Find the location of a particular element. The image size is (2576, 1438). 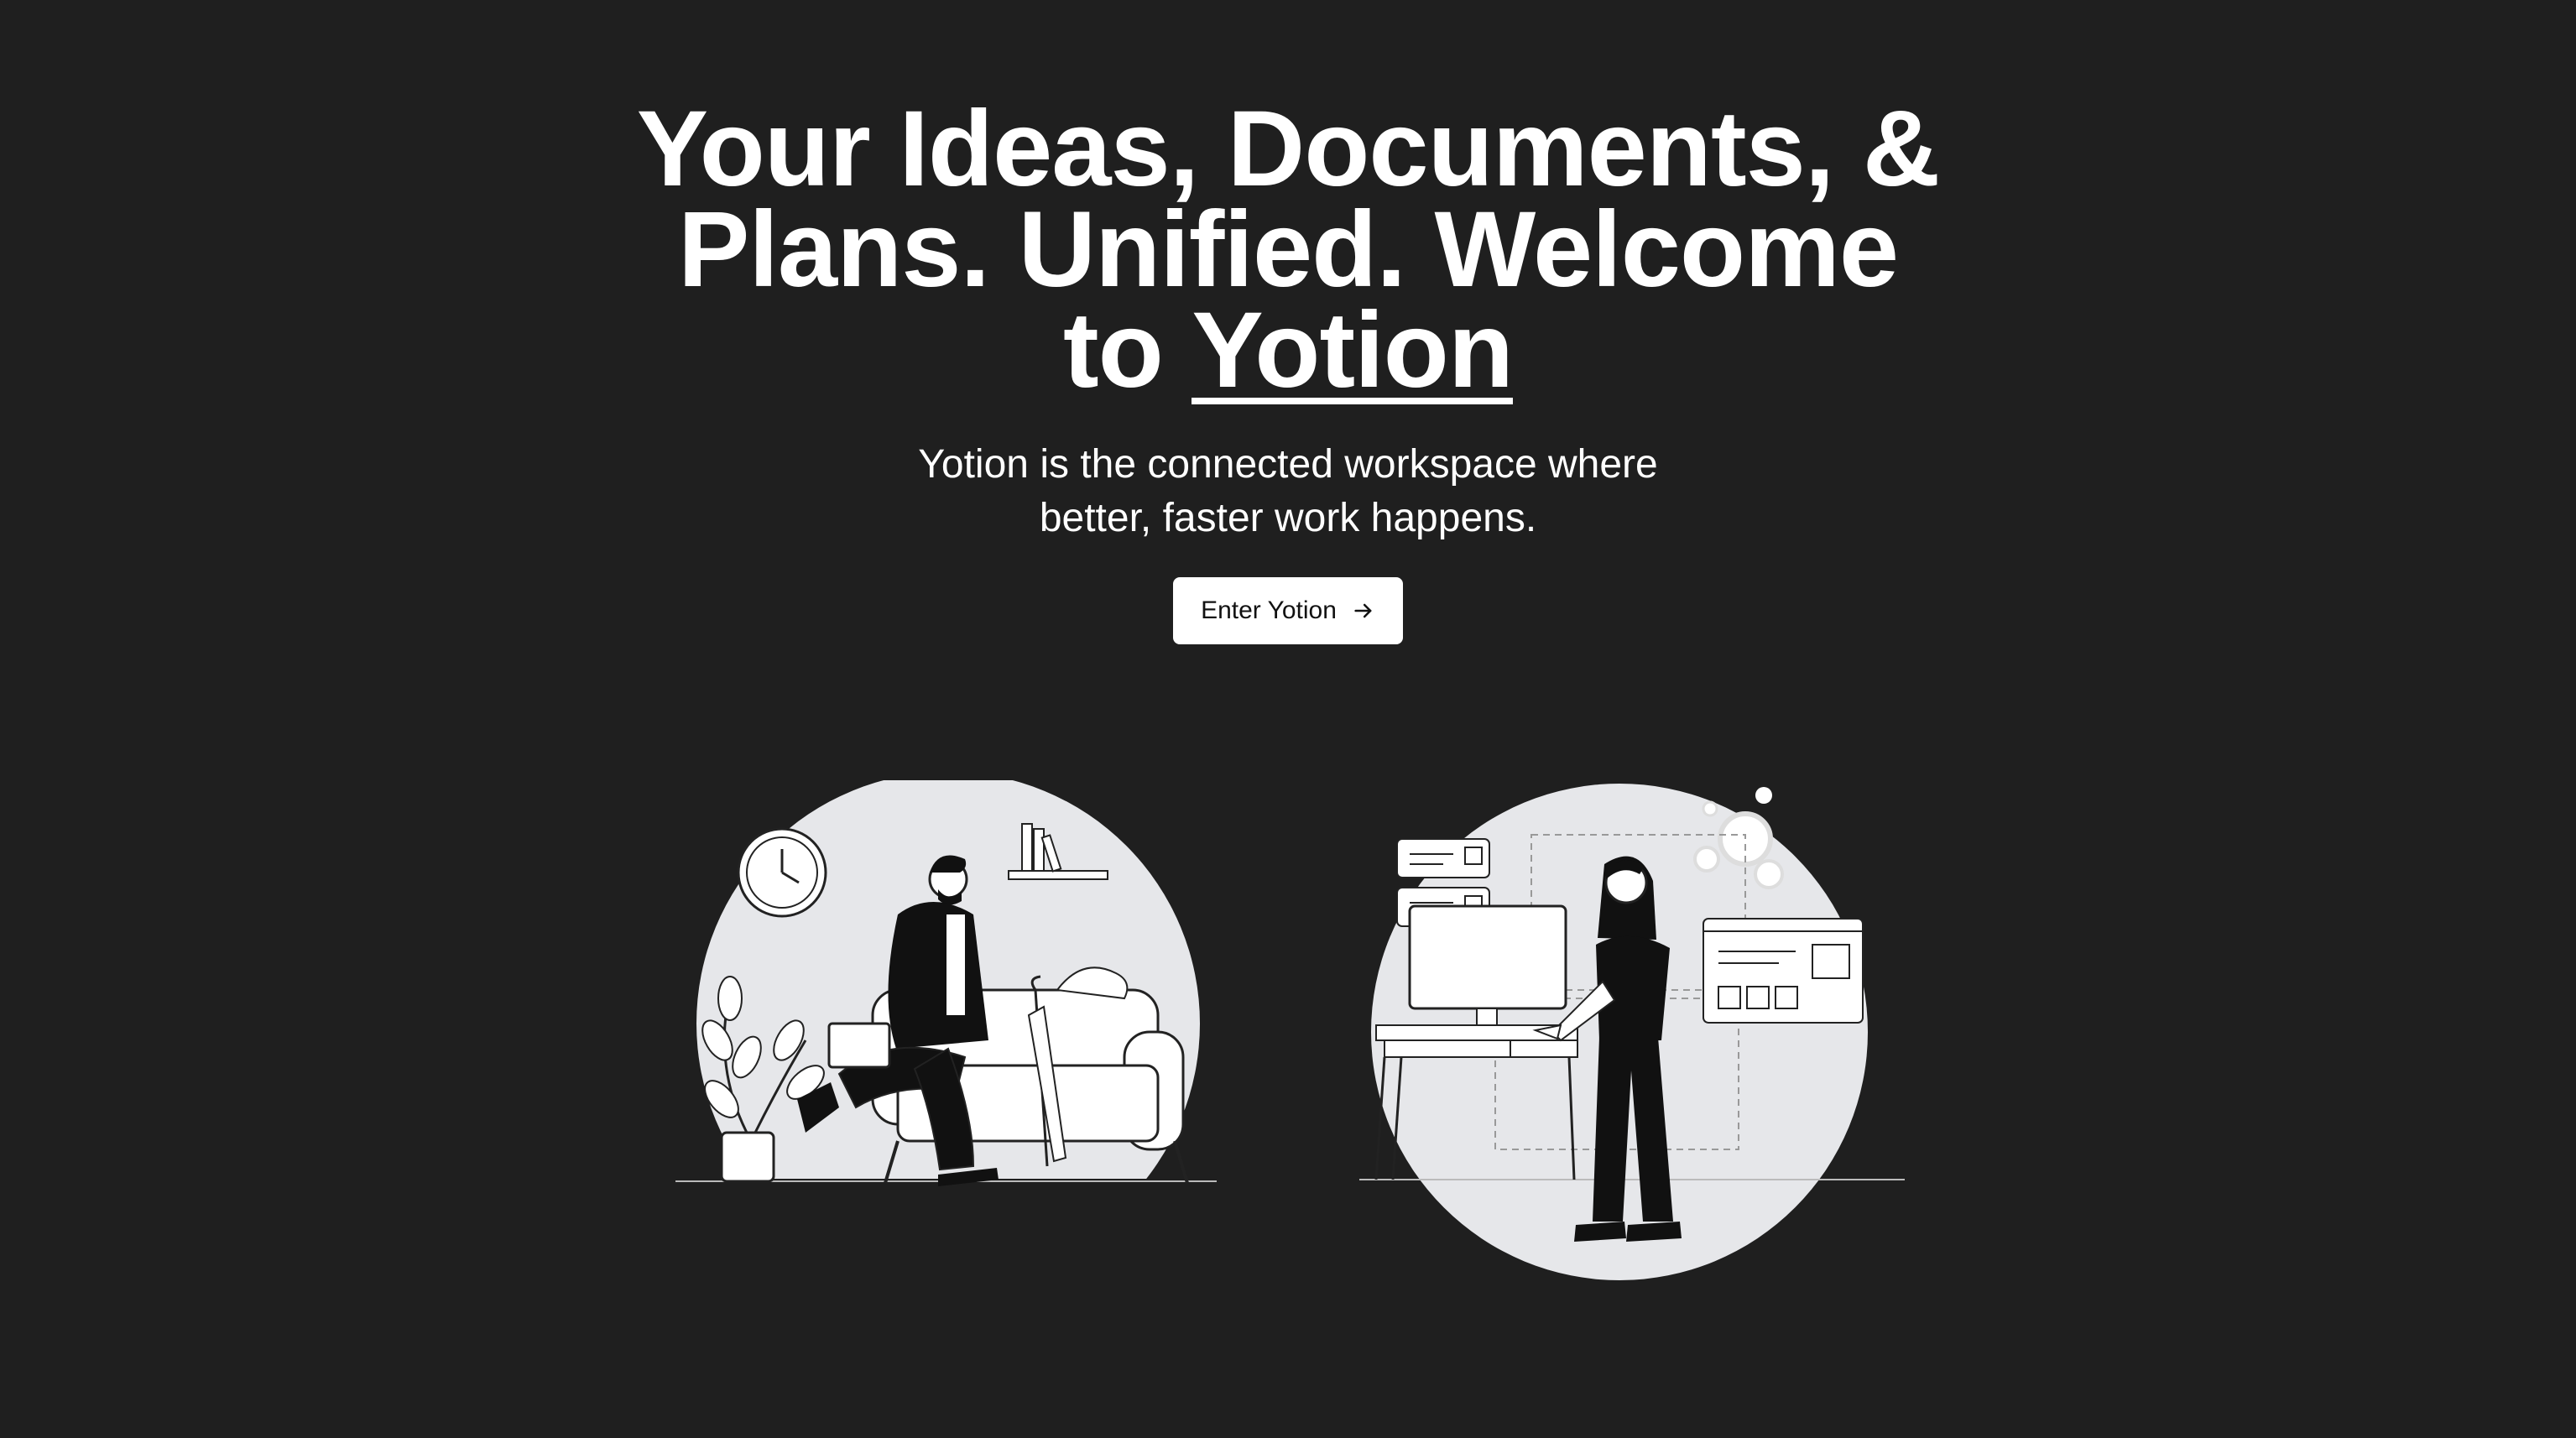

enter-yotion-button: Enter Yotion is located at coordinates (1288, 611).